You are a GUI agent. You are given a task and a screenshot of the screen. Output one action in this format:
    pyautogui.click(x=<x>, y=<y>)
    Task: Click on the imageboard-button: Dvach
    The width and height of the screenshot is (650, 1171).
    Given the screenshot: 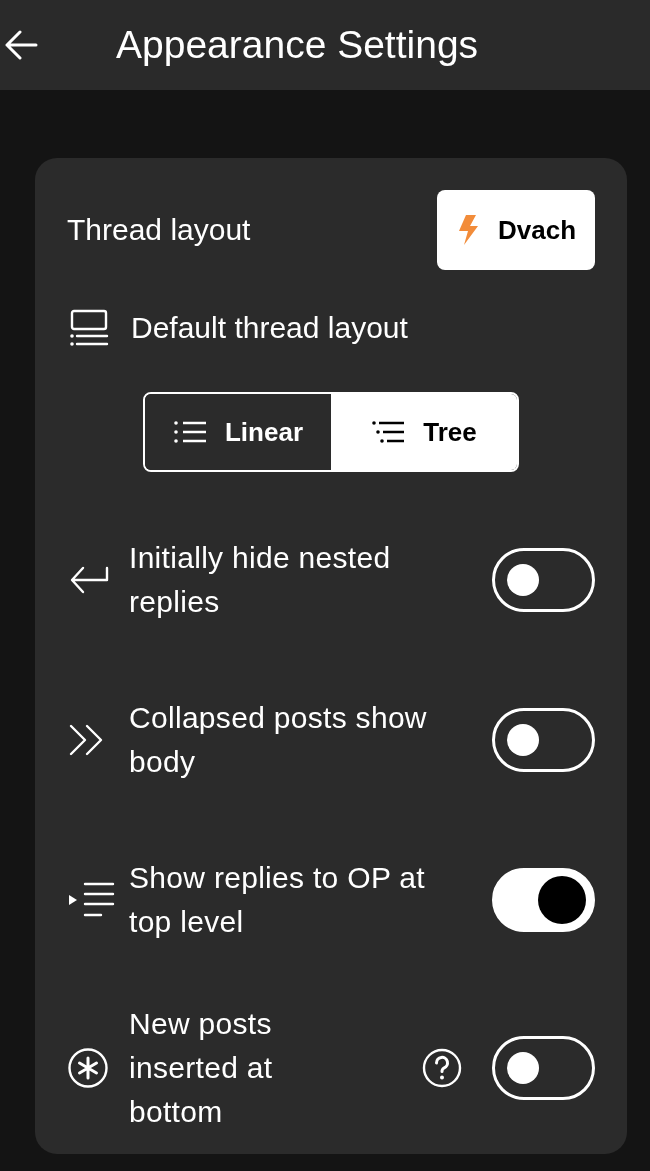 What is the action you would take?
    pyautogui.click(x=516, y=230)
    